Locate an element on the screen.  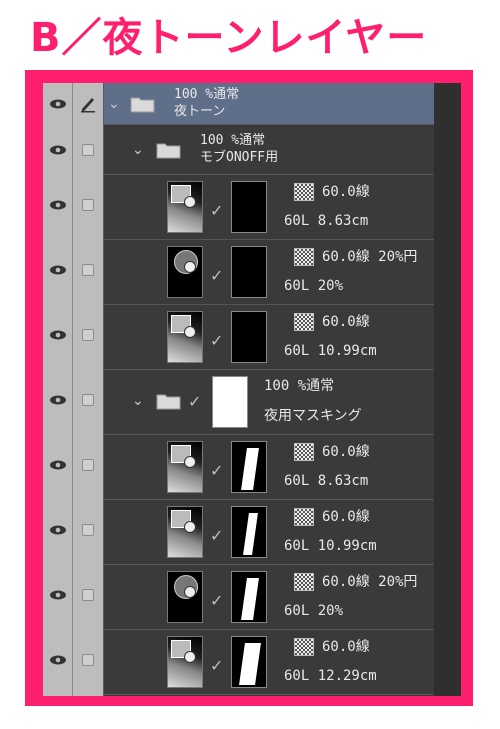
layer-row-mob-onoff-folder: ⌄ 100 %通常 モブONOFF用 is located at coordinates (269, 150).